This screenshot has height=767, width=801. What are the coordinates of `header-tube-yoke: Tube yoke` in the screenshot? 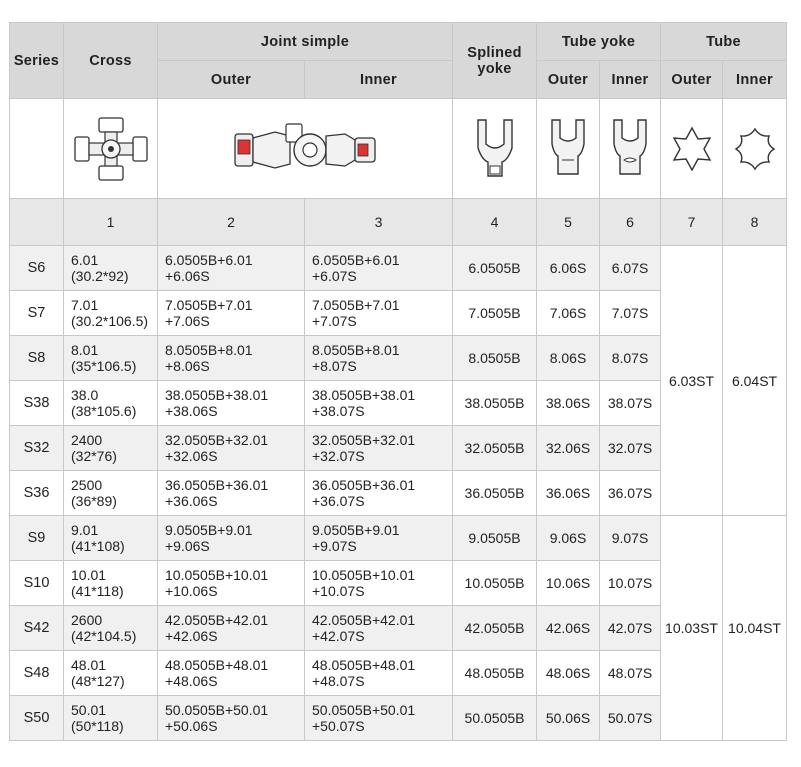 It's located at (599, 41).